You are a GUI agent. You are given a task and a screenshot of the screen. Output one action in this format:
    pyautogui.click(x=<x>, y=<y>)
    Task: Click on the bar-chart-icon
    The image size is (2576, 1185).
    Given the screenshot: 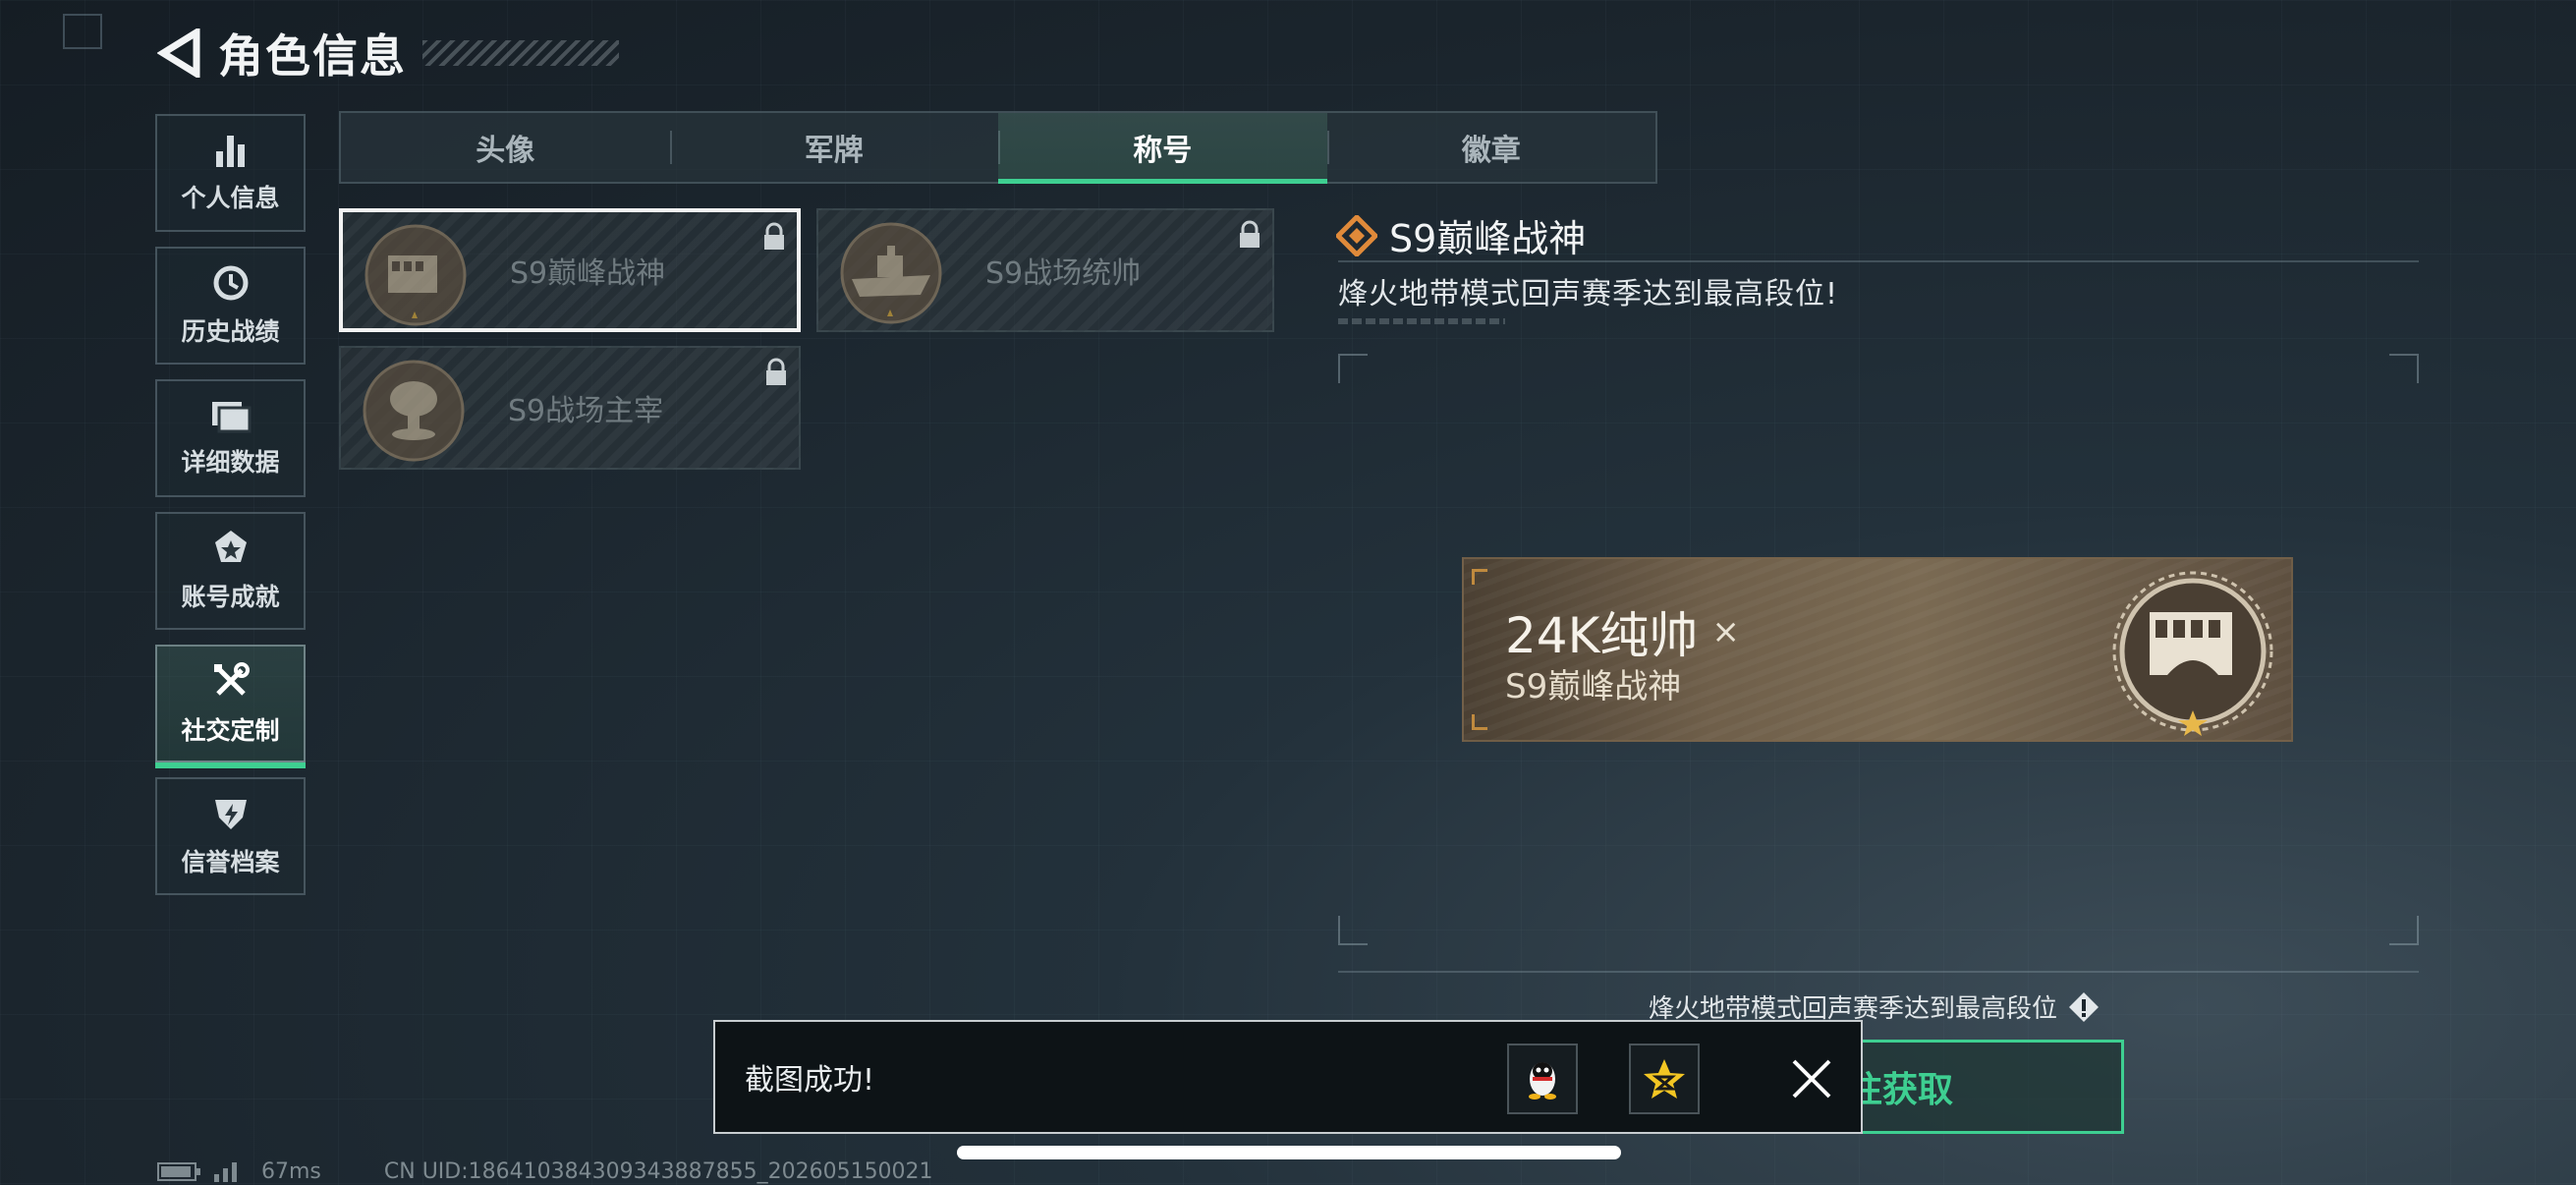 What is the action you would take?
    pyautogui.click(x=230, y=152)
    